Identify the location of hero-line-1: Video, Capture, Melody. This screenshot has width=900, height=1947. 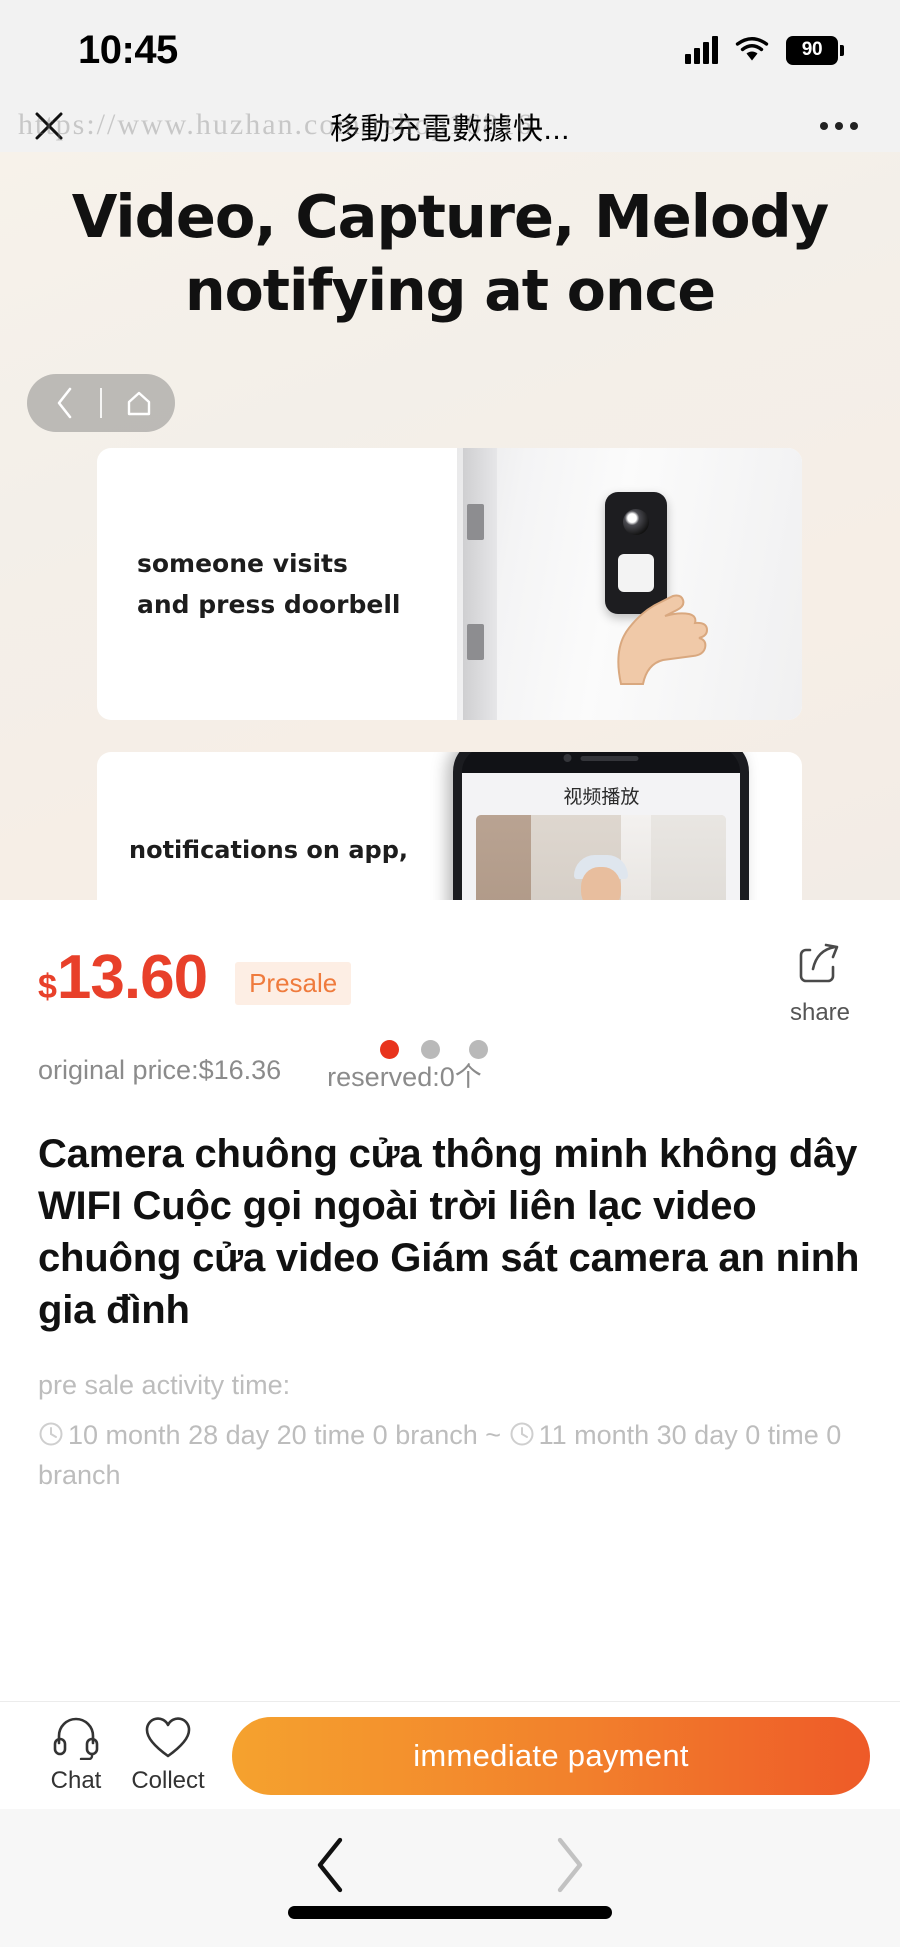
(450, 216).